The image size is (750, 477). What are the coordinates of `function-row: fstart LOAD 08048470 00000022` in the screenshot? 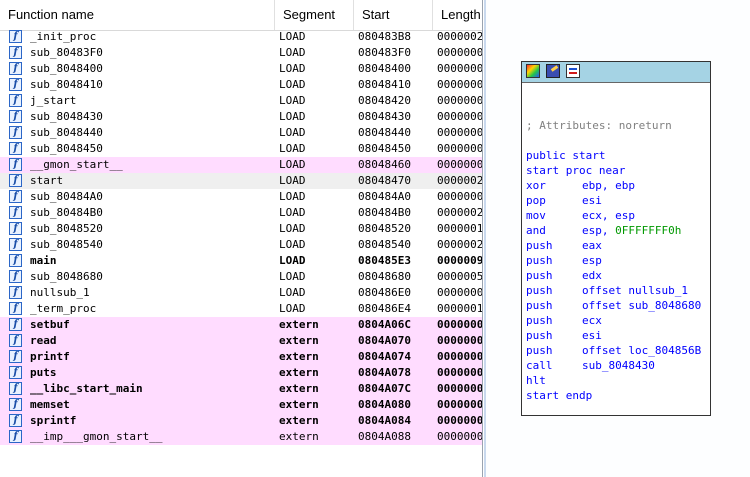 It's located at (241, 181).